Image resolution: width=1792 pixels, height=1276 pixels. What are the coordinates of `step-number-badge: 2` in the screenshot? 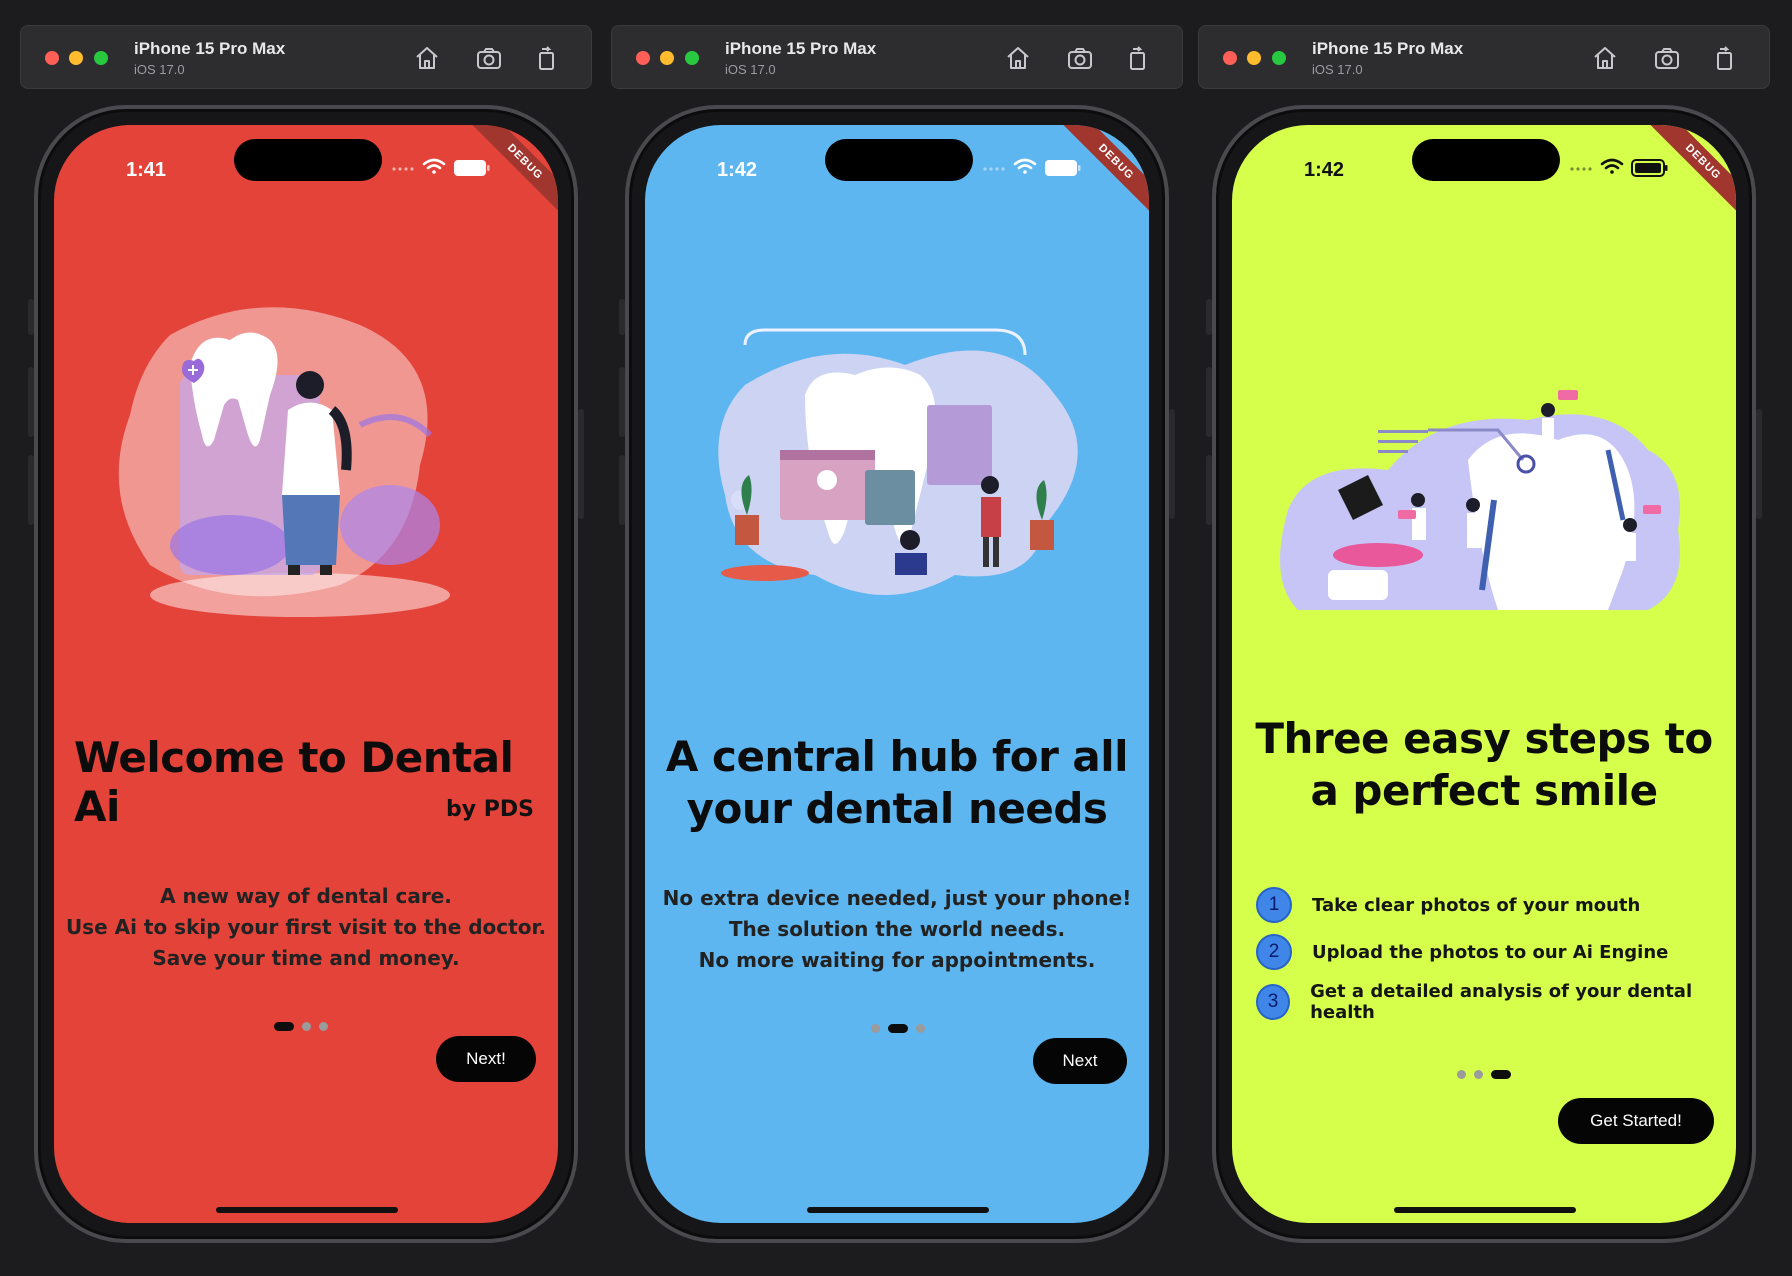 It's located at (1274, 952).